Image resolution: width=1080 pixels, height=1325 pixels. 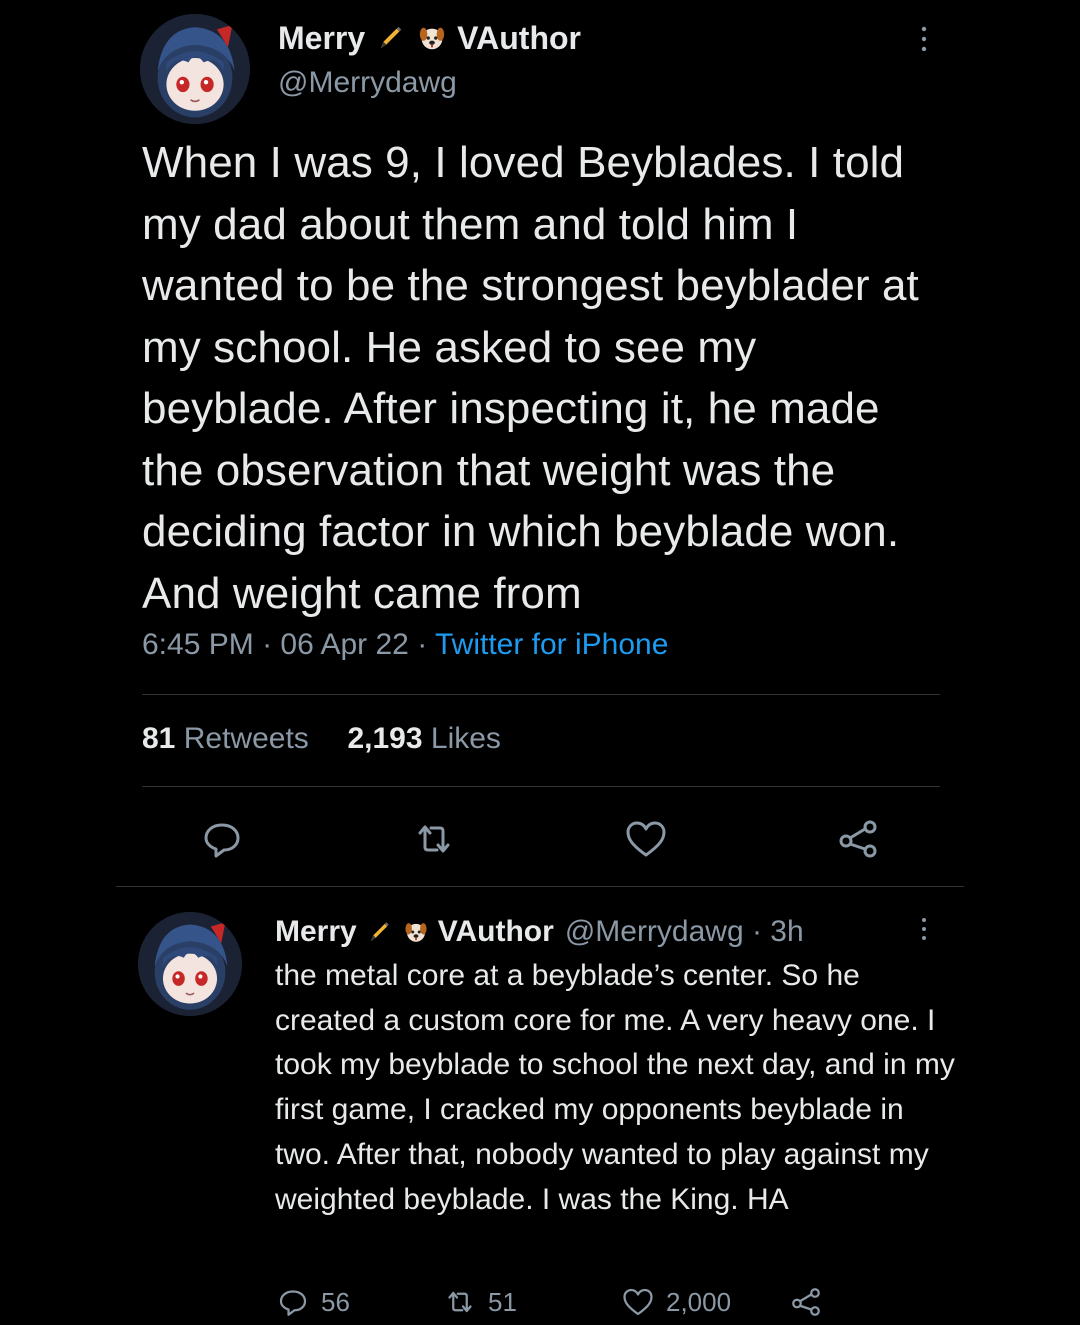 I want to click on share-button, so click(x=806, y=1302).